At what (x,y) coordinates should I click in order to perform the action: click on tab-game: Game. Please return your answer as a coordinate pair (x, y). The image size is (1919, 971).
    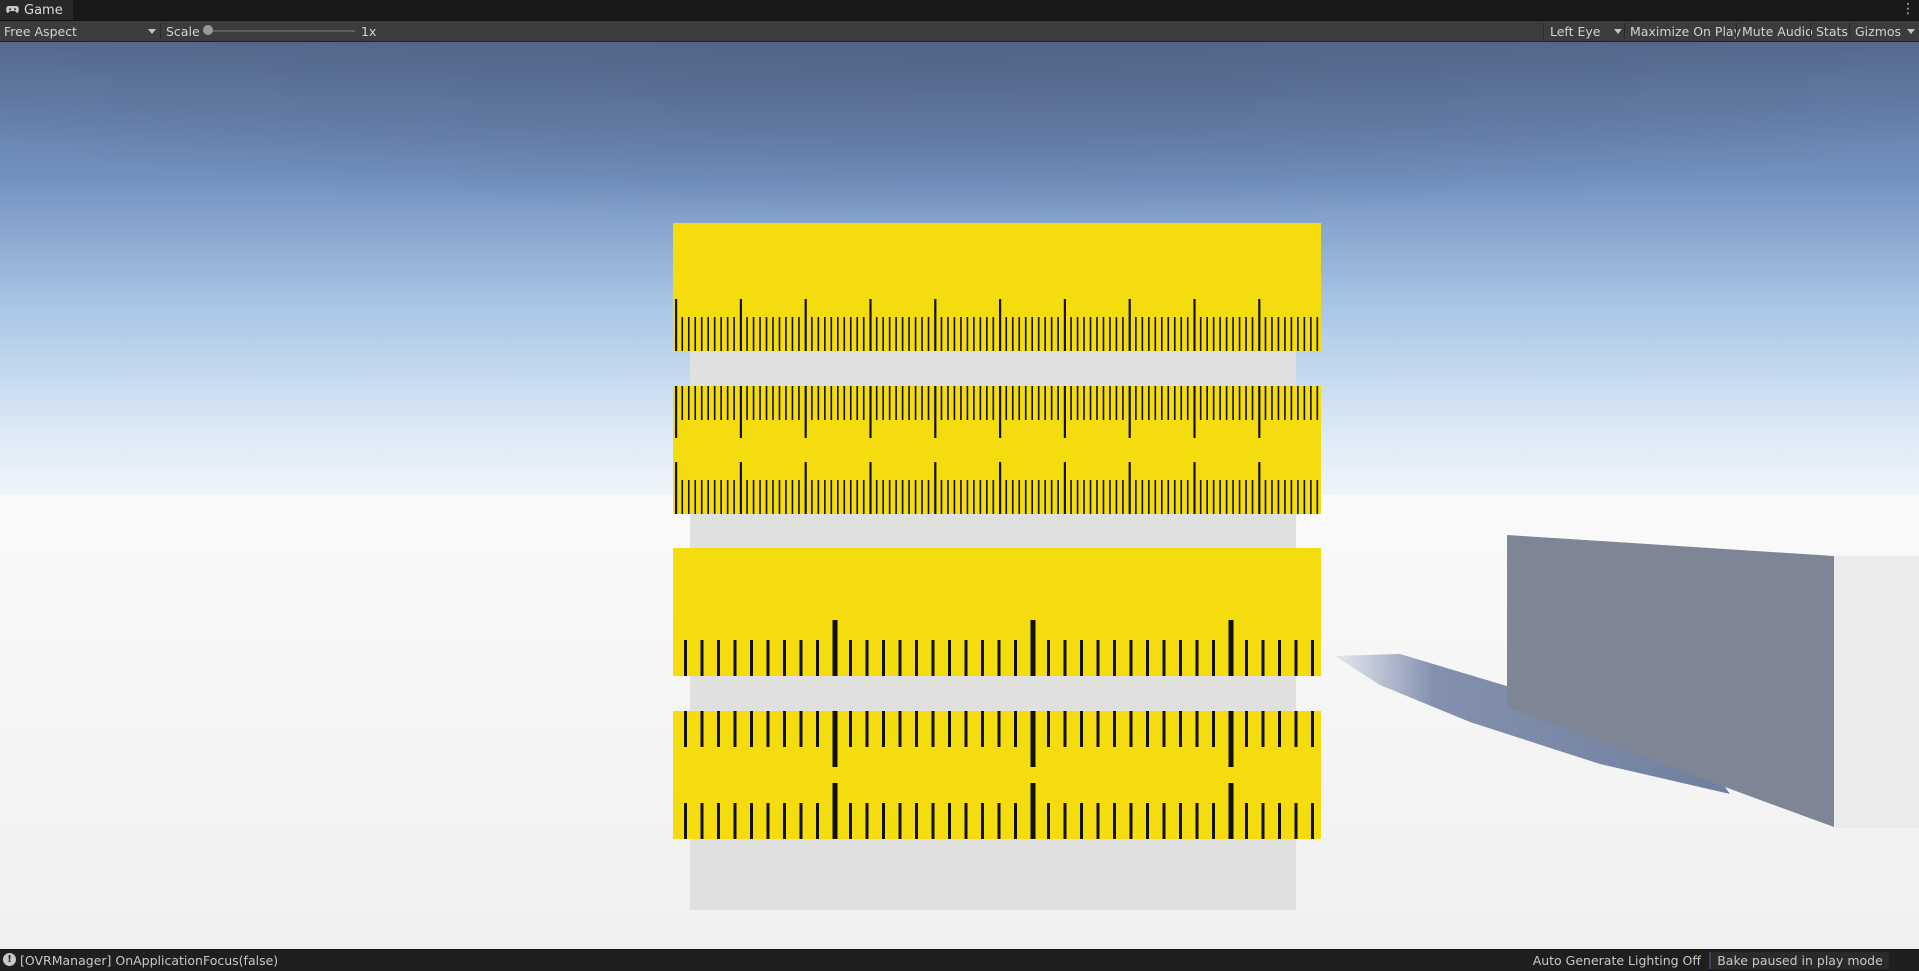
    Looking at the image, I should click on (36, 10).